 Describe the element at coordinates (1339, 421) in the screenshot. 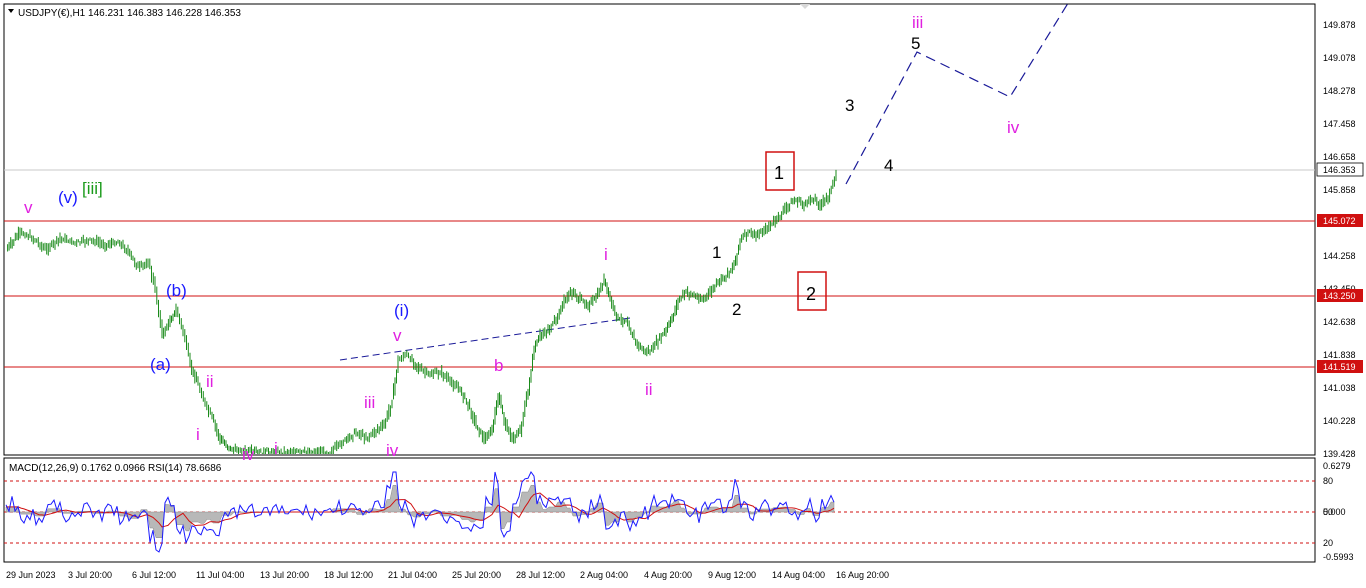

I see `price-tick: 140.228` at that location.